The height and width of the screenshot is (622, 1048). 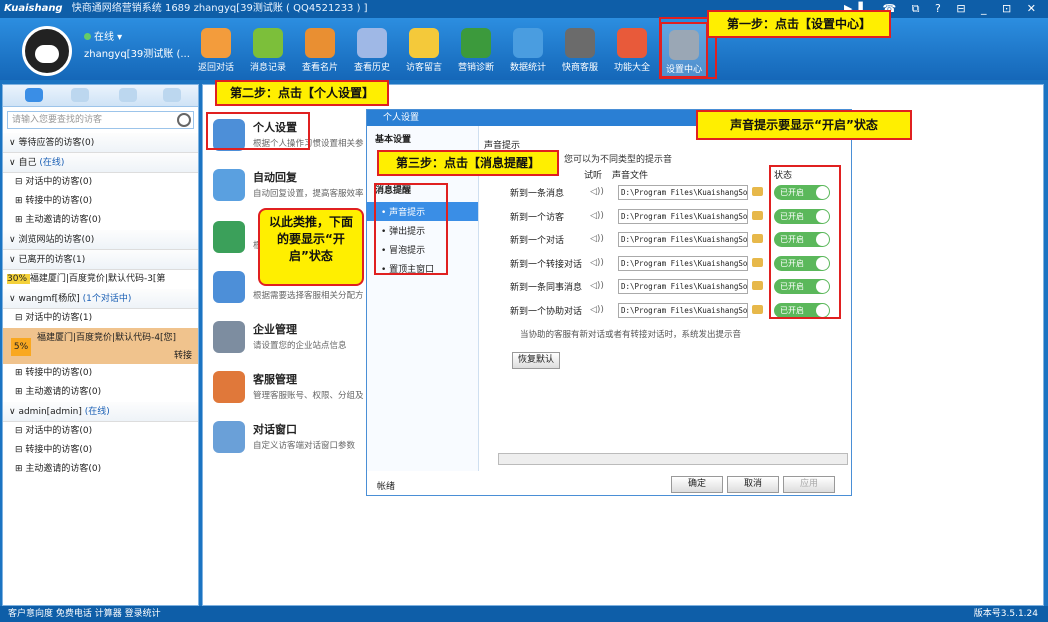 What do you see at coordinates (105, 299) in the screenshot?
I see `group-status: (1个对话中)` at bounding box center [105, 299].